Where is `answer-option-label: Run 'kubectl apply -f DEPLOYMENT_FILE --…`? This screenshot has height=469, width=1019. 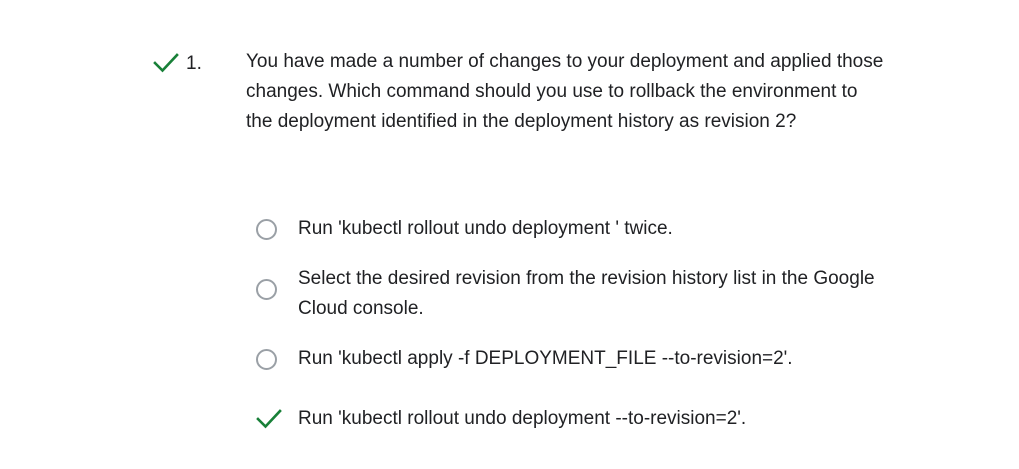 answer-option-label: Run 'kubectl apply -f DEPLOYMENT_FILE --… is located at coordinates (545, 358).